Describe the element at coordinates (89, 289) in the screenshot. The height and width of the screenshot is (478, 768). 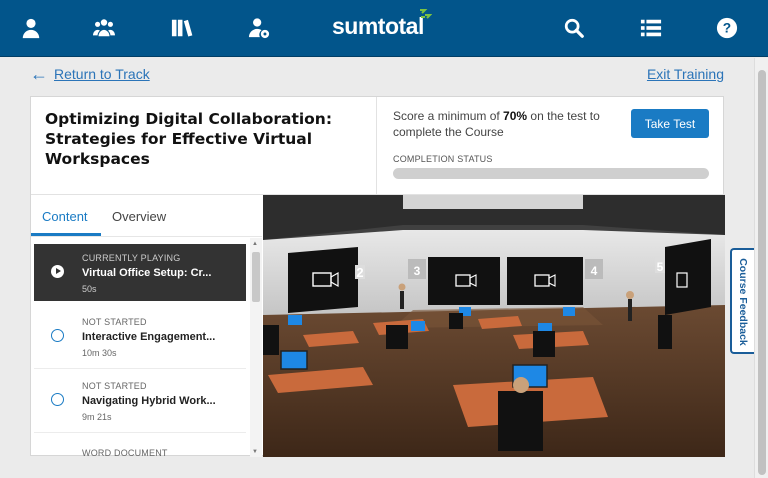
I see `item-duration: 50s` at that location.